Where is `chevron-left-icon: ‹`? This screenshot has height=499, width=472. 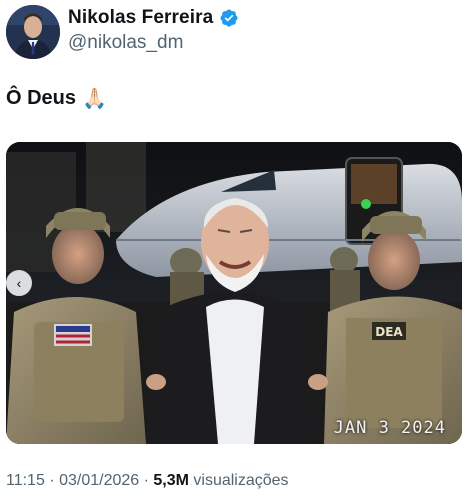
chevron-left-icon: ‹ is located at coordinates (19, 283).